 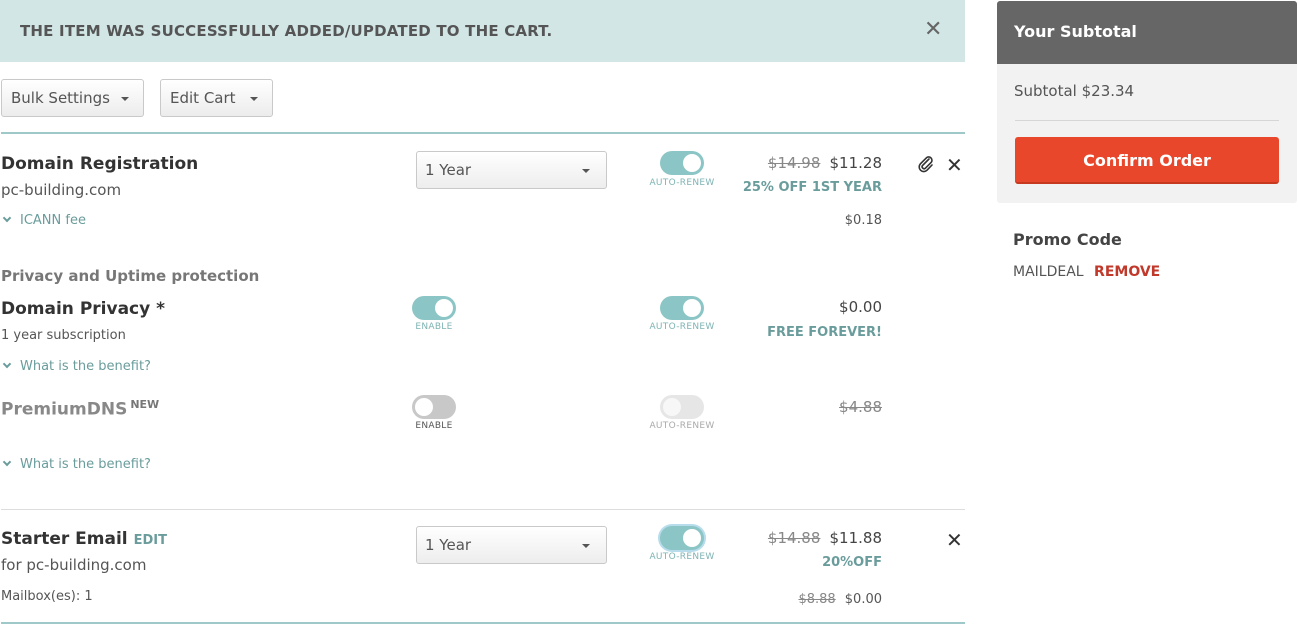 What do you see at coordinates (448, 545) in the screenshot?
I see `email-period-value: 1 Year` at bounding box center [448, 545].